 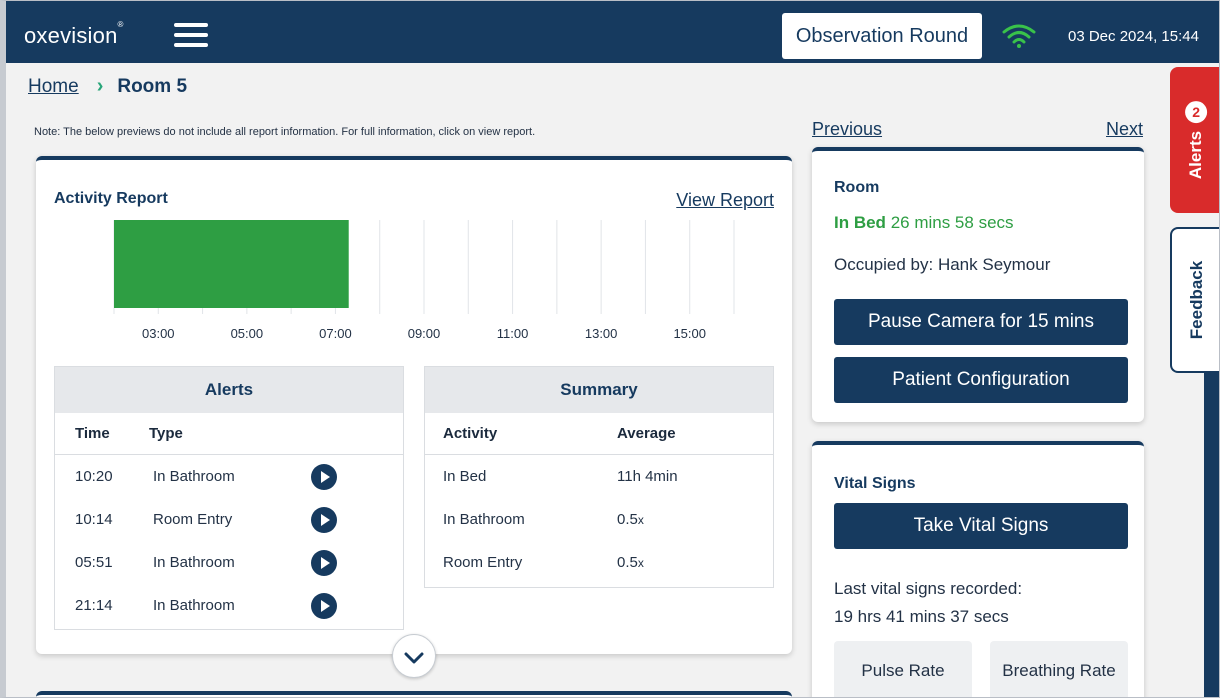 I want to click on breathing-rate-label: Breathing Rate, so click(x=1059, y=670).